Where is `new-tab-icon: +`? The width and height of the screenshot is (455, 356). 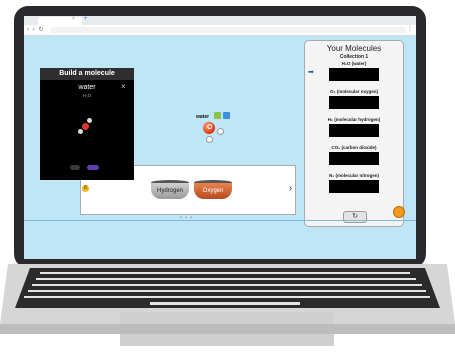 new-tab-icon: + is located at coordinates (86, 19).